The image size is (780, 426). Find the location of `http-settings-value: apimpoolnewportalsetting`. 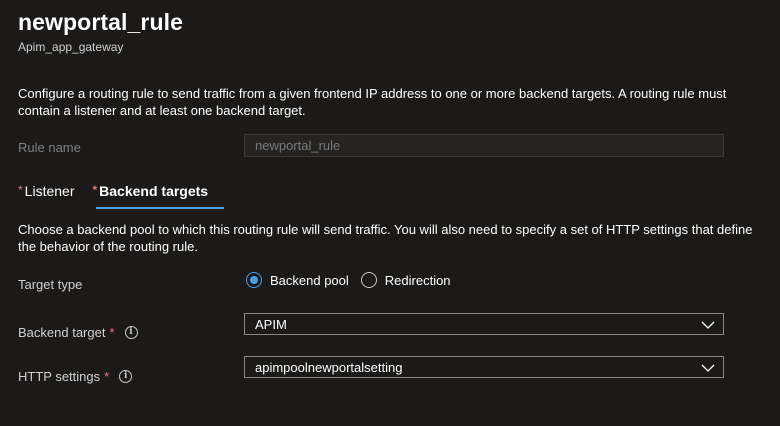

http-settings-value: apimpoolnewportalsetting is located at coordinates (329, 367).